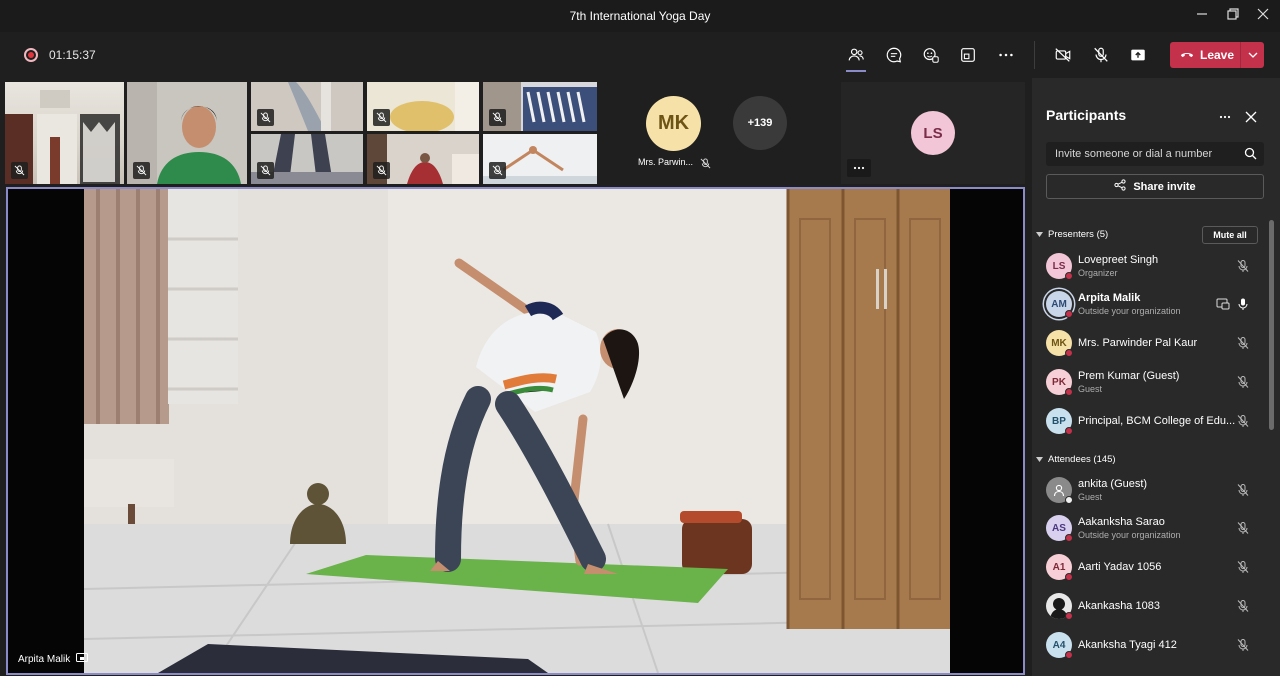  I want to click on recording-icon, so click(31, 55).